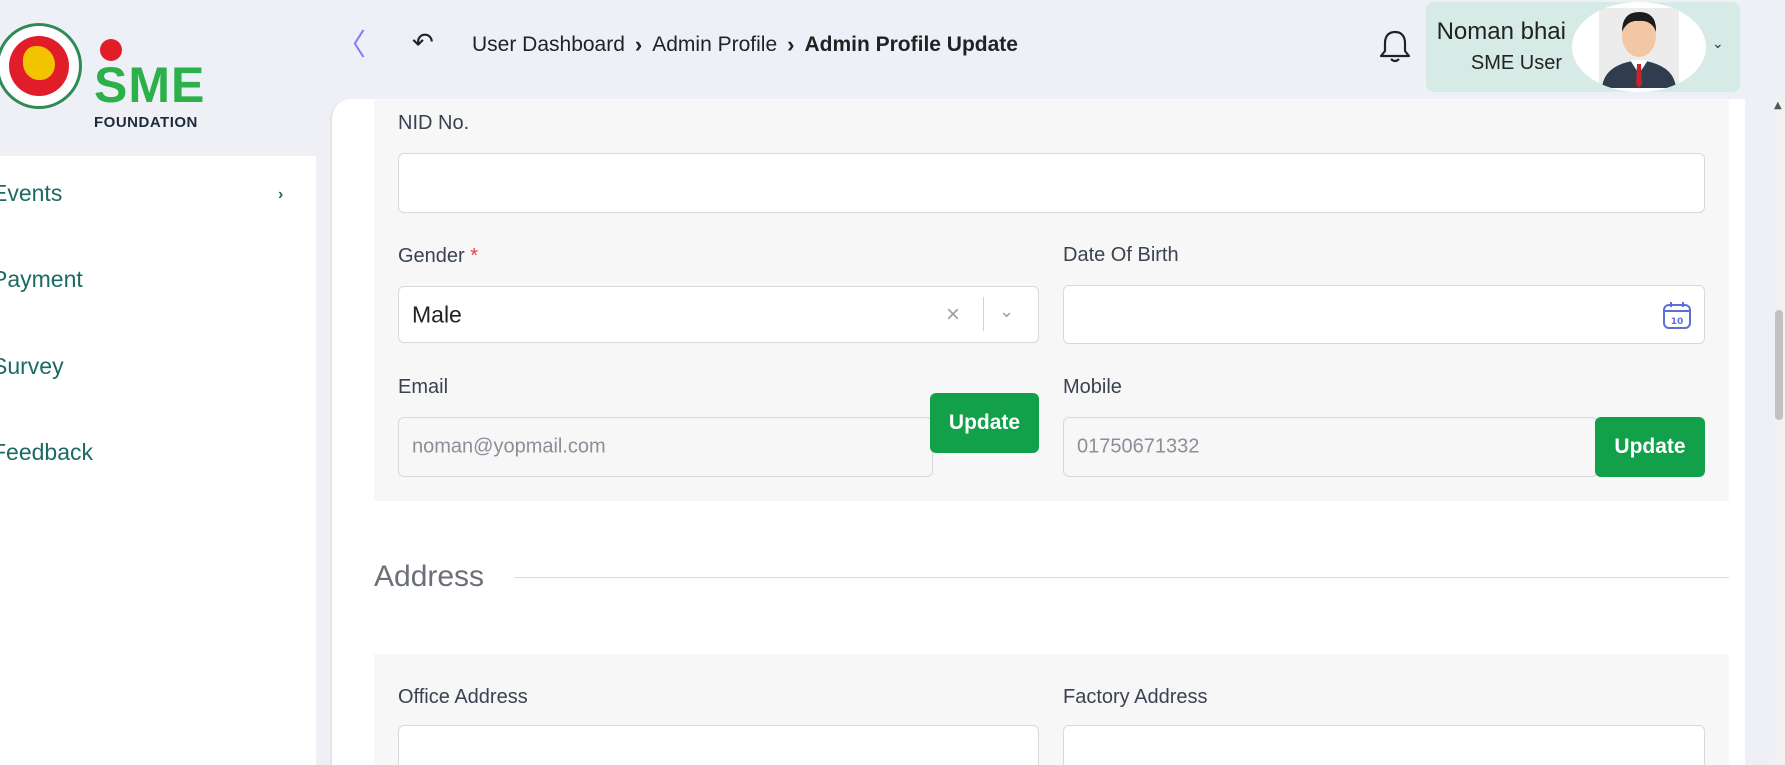 This screenshot has height=765, width=1785. I want to click on government-emblem-icon, so click(41, 66).